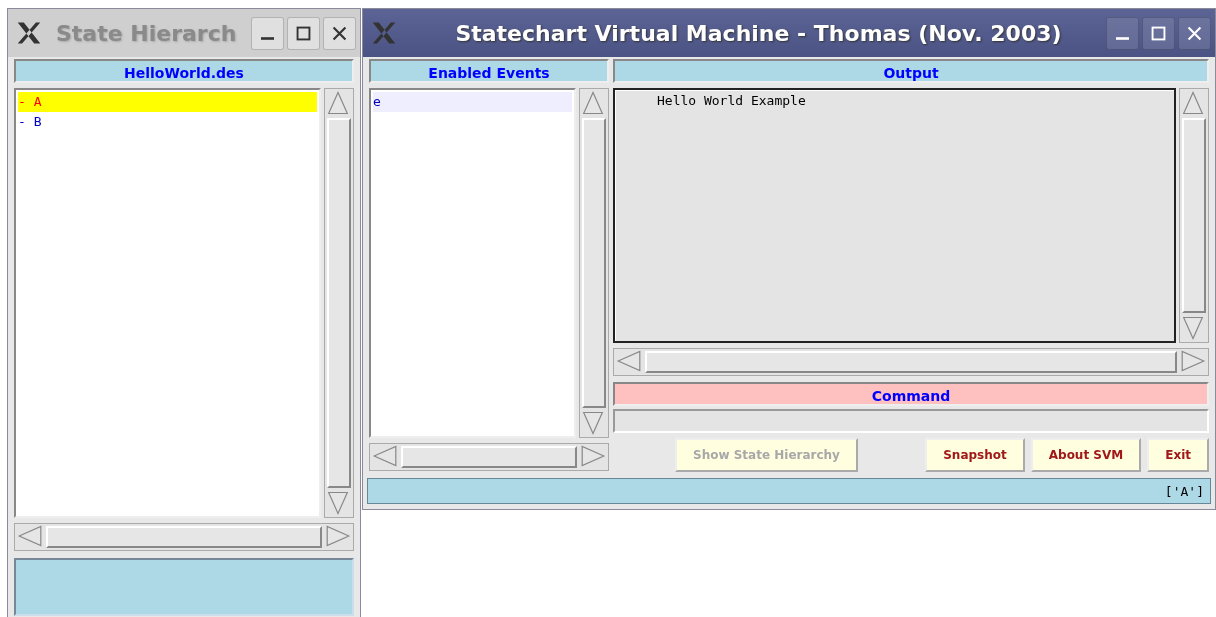 The width and height of the screenshot is (1216, 617). Describe the element at coordinates (184, 71) in the screenshot. I see `file-header: HelloWorld.des` at that location.